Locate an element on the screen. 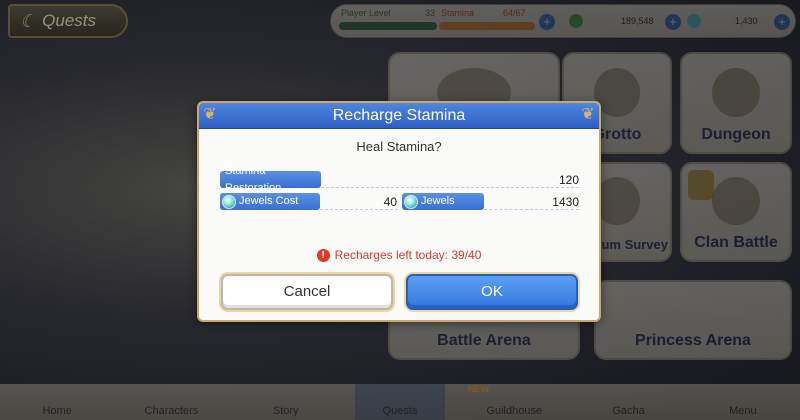  tile-battle-arena-label: Battle Arena is located at coordinates (484, 340).